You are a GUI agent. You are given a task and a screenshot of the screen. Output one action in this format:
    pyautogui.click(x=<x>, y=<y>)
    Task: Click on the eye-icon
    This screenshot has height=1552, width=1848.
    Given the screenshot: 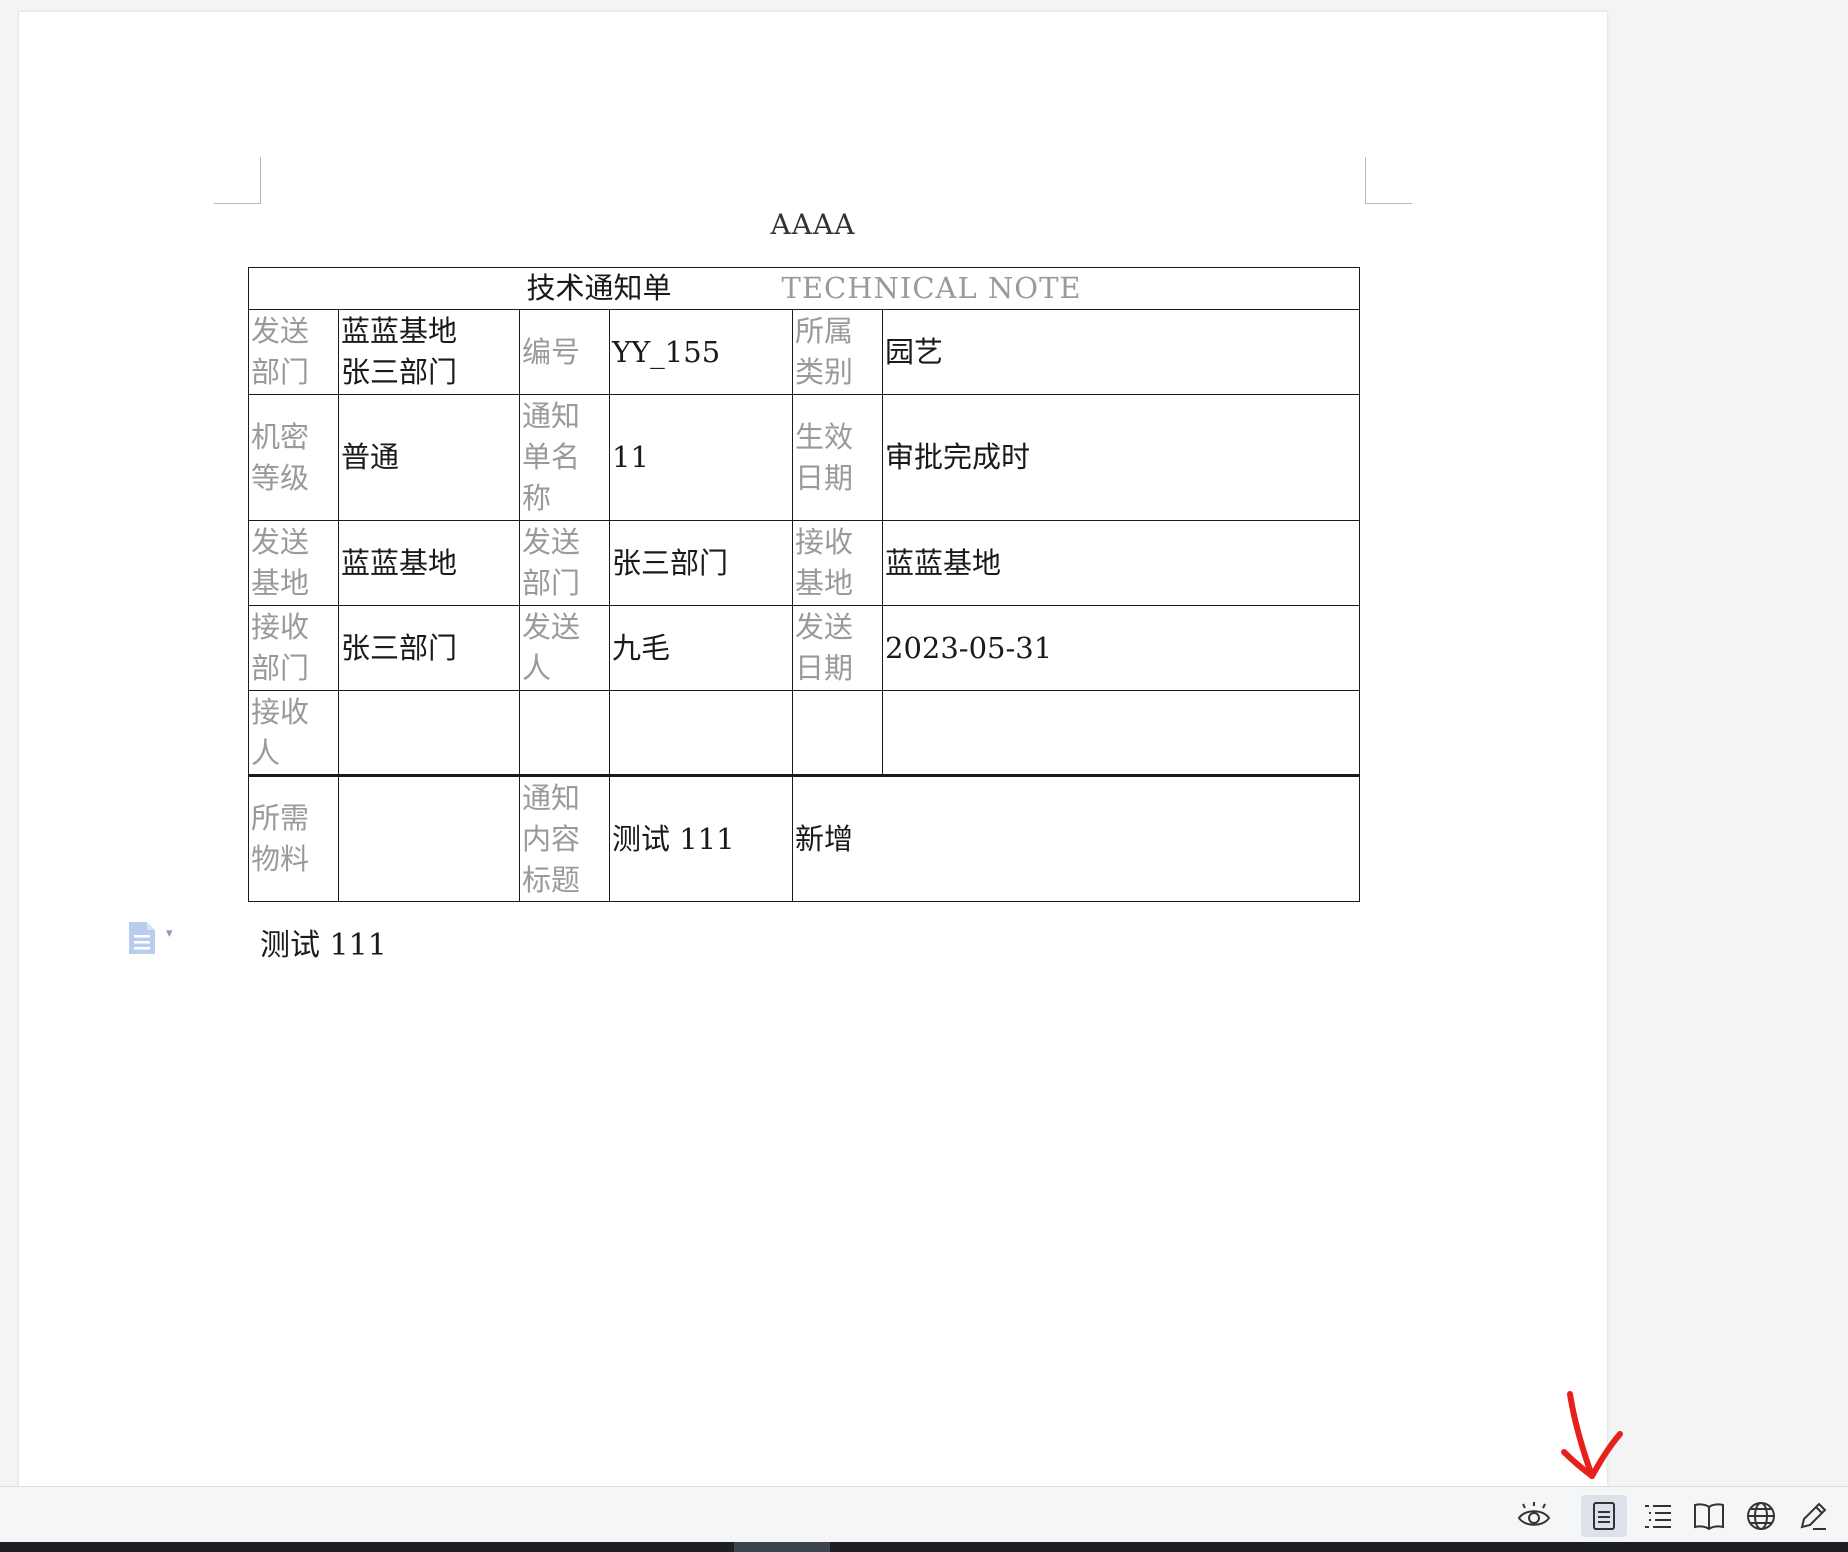 What is the action you would take?
    pyautogui.click(x=1534, y=1514)
    